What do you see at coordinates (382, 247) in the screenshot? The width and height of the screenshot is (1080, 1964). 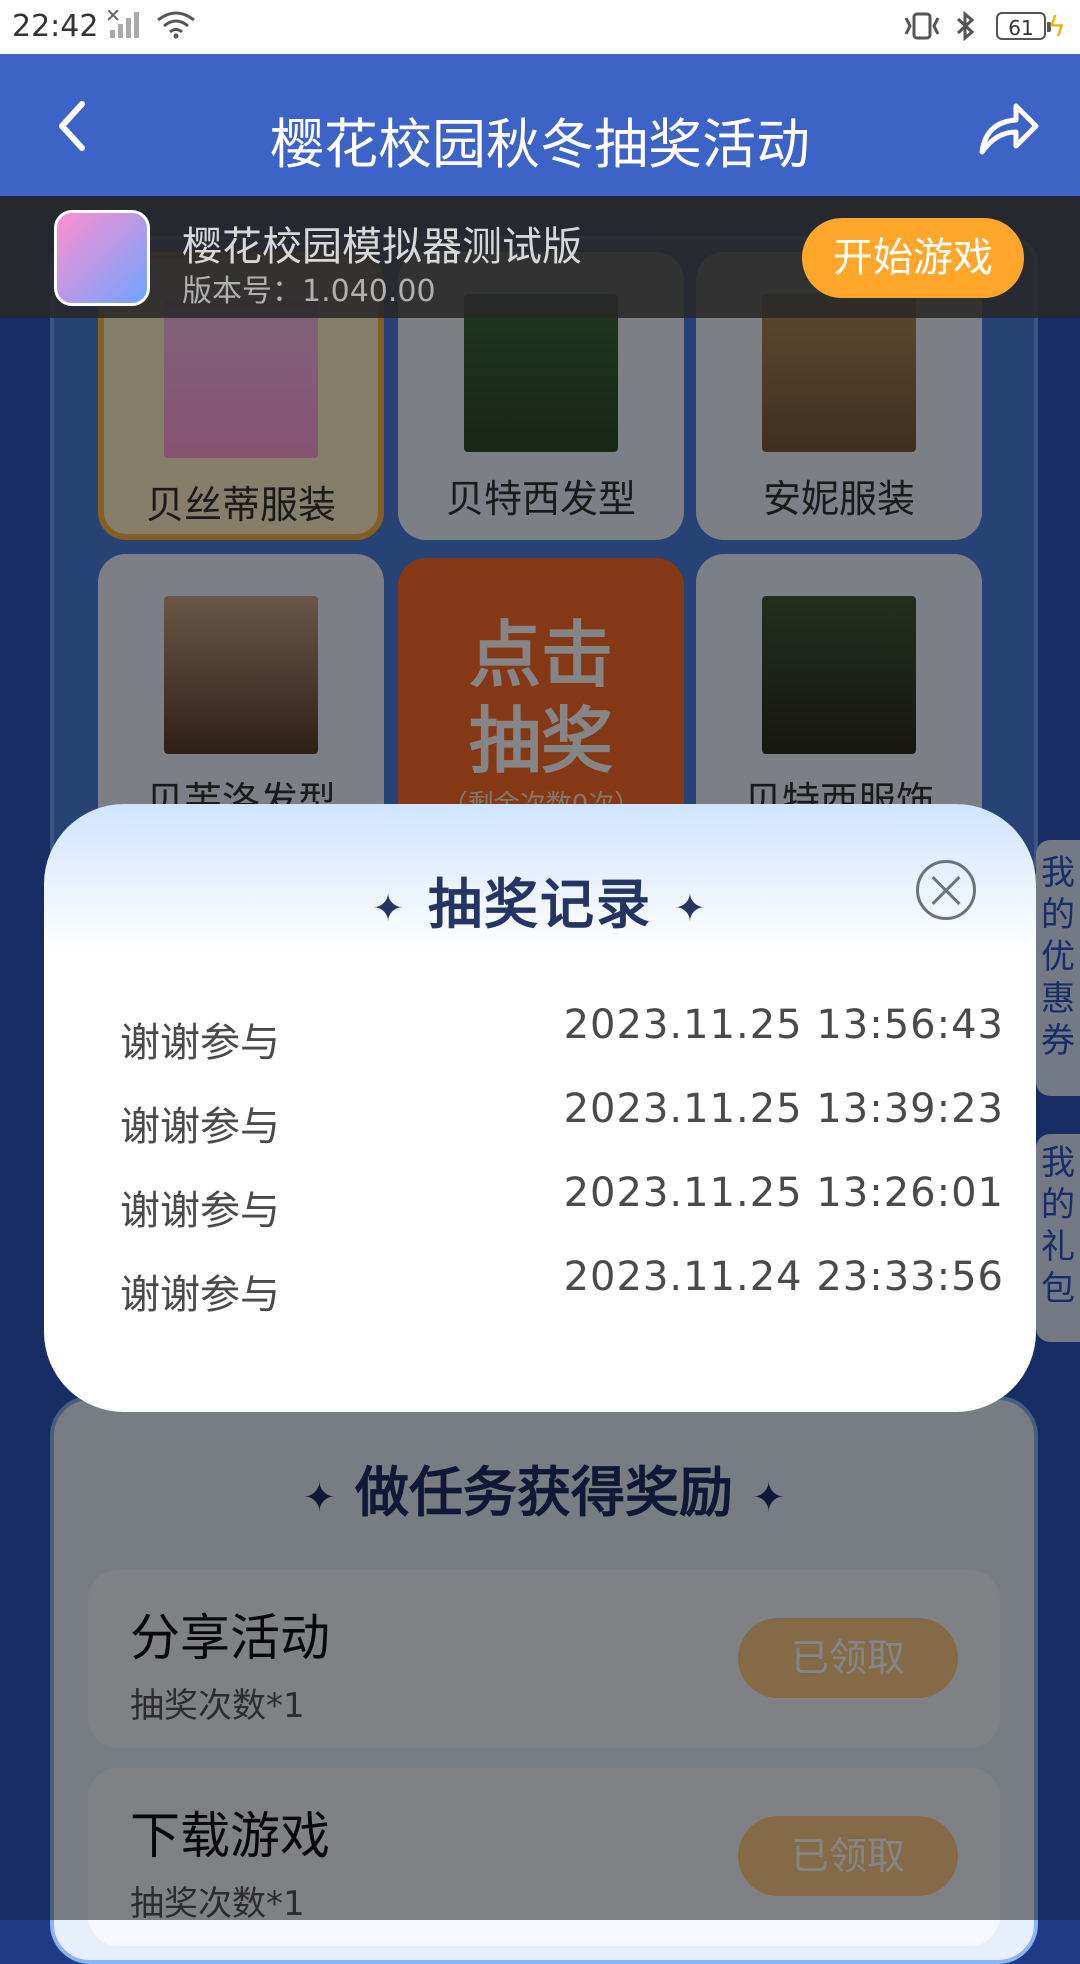 I see `game-app-name: 樱花校园模拟器测试版` at bounding box center [382, 247].